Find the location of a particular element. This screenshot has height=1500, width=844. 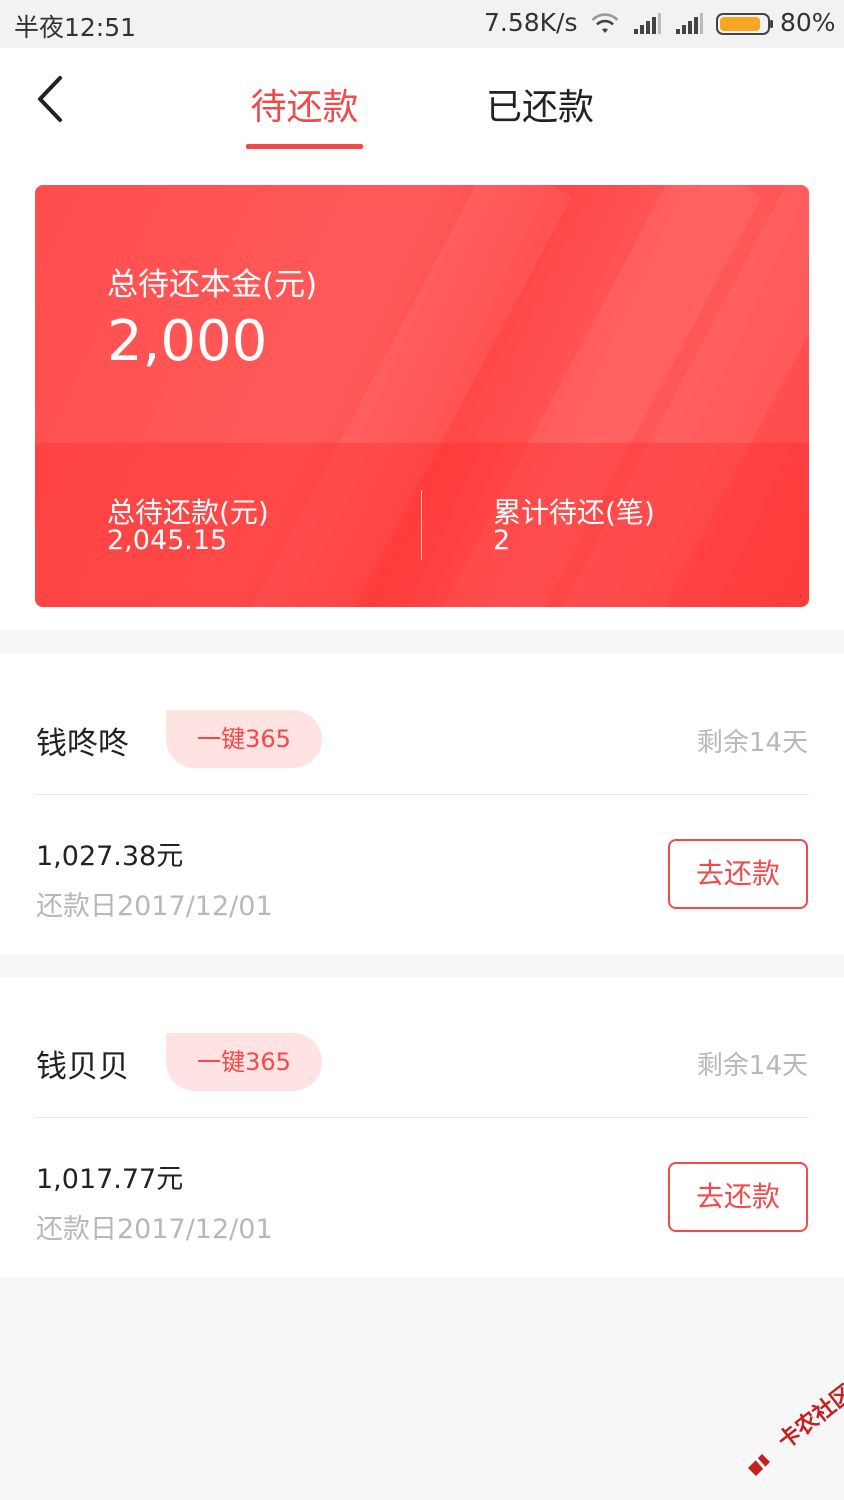

status-time: 半夜12:51 is located at coordinates (75, 27).